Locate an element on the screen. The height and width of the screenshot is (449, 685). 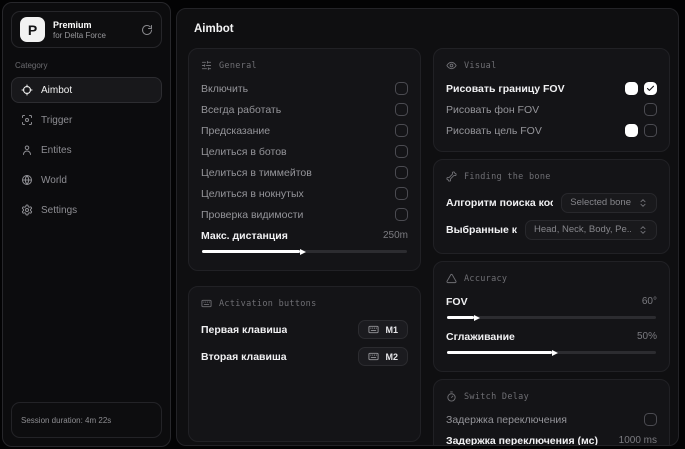
fov-slider is located at coordinates (551, 317).